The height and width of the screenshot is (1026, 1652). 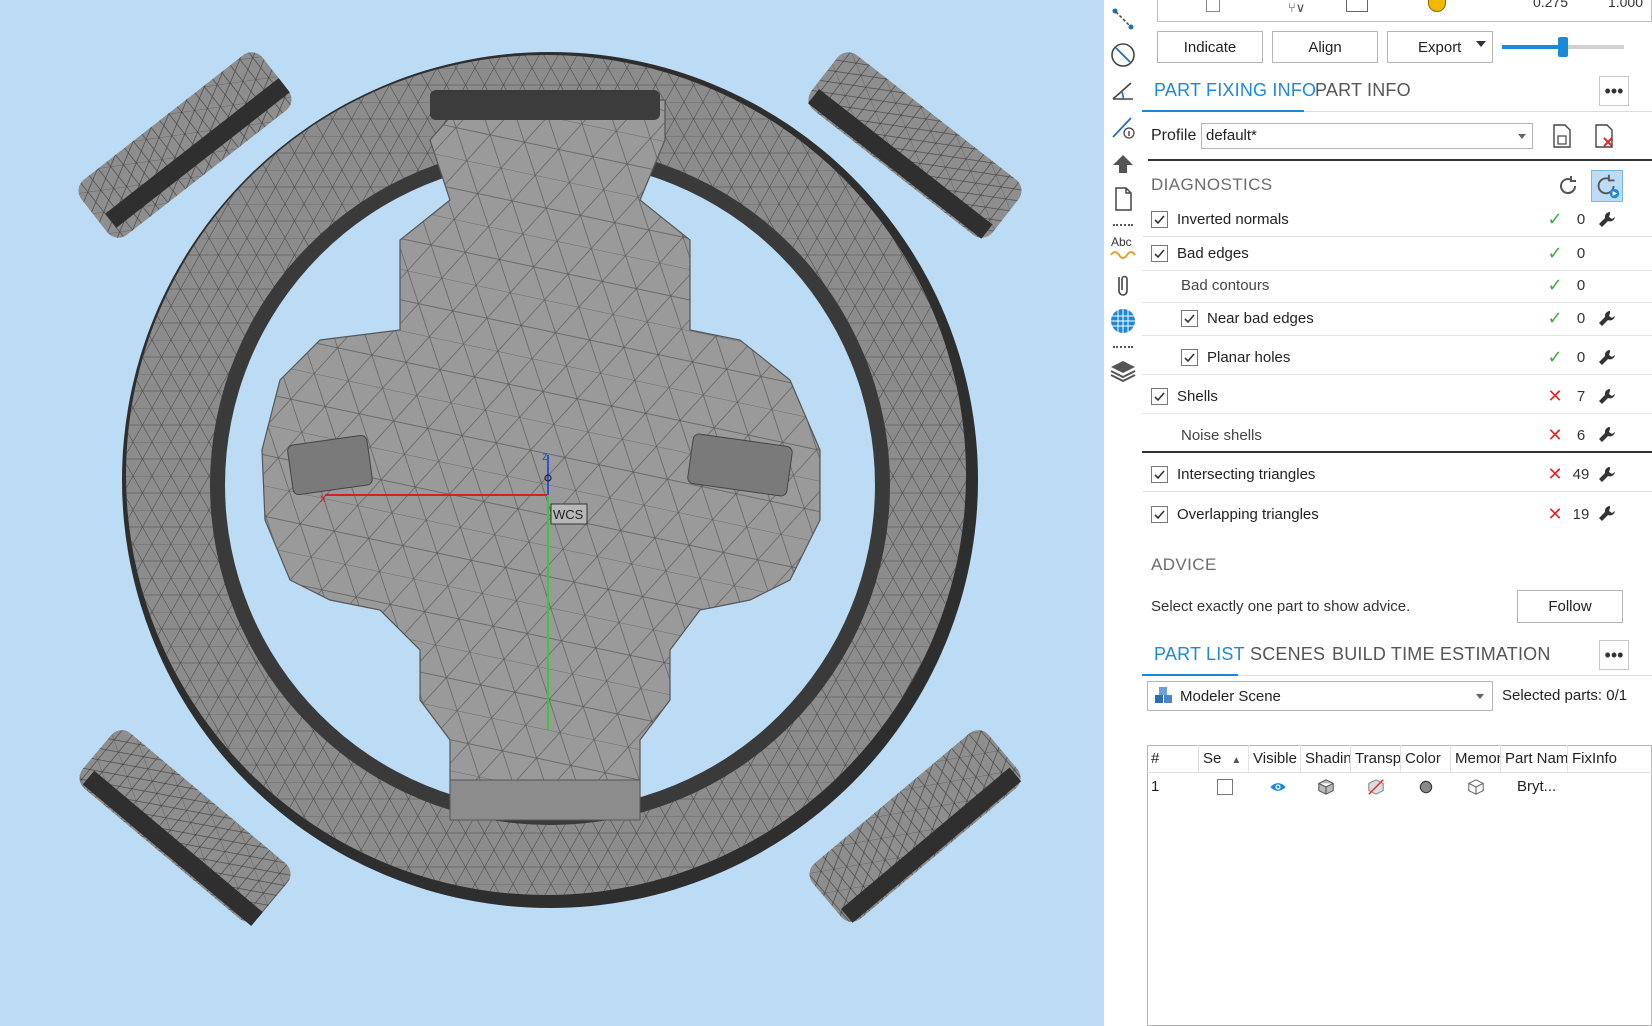 What do you see at coordinates (1228, 787) in the screenshot?
I see `row-select-checkbox` at bounding box center [1228, 787].